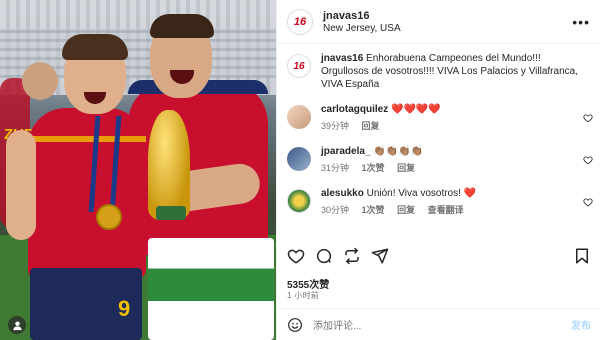  I want to click on like-heart-icon, so click(296, 256).